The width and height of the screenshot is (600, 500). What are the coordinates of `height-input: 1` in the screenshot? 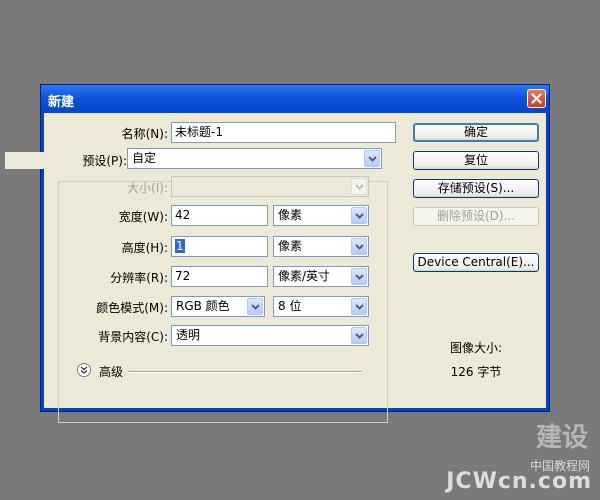 It's located at (219, 246).